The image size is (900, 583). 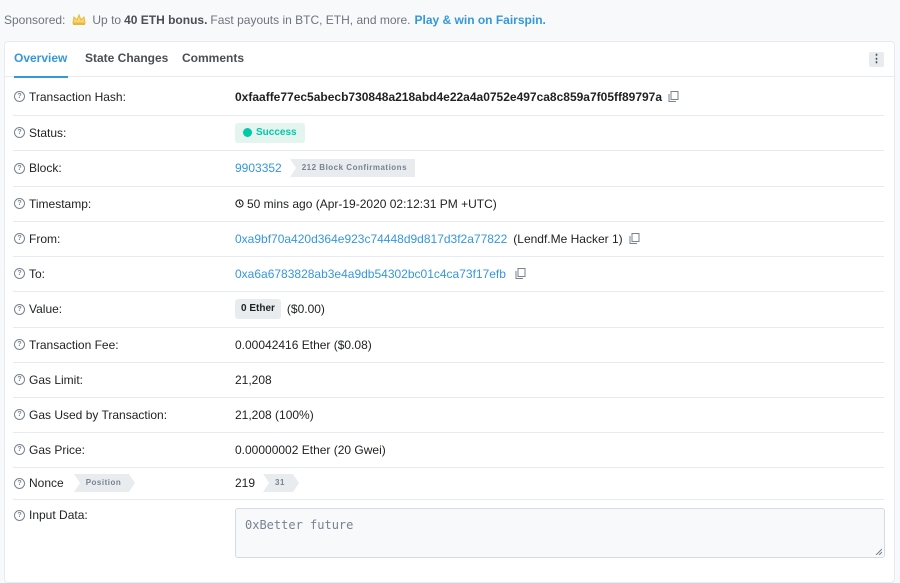 What do you see at coordinates (258, 309) in the screenshot?
I see `ether-amount-badge: 0 Ether` at bounding box center [258, 309].